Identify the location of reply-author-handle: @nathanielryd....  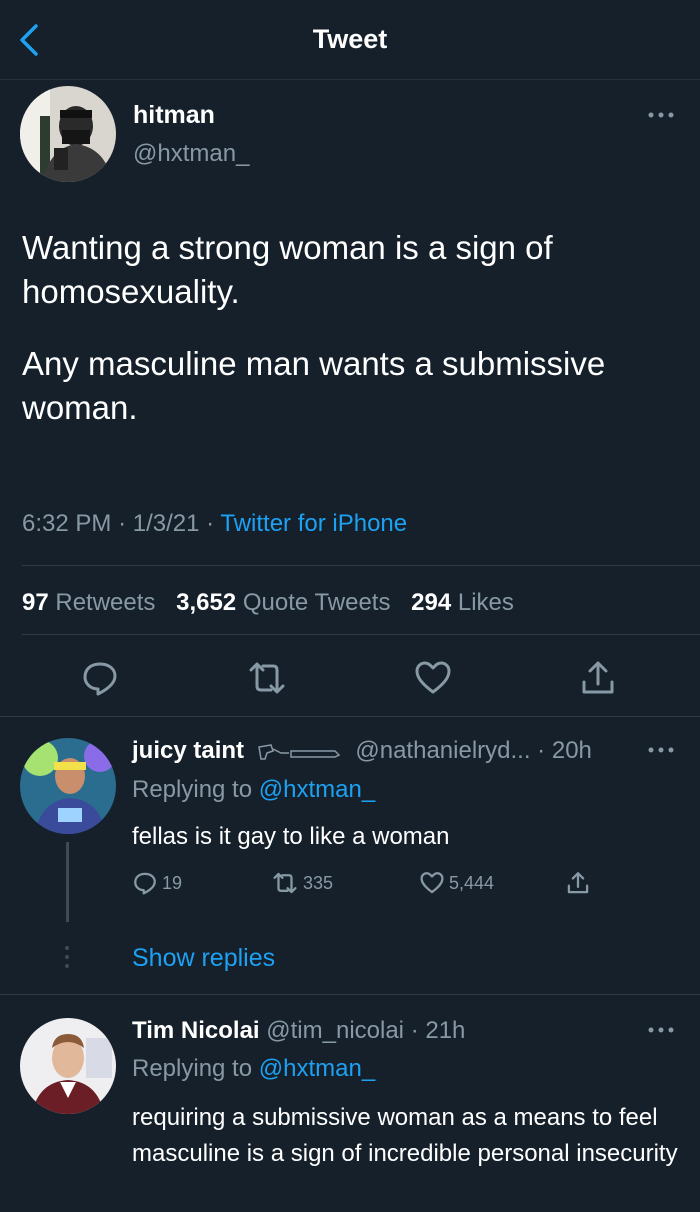
(442, 750).